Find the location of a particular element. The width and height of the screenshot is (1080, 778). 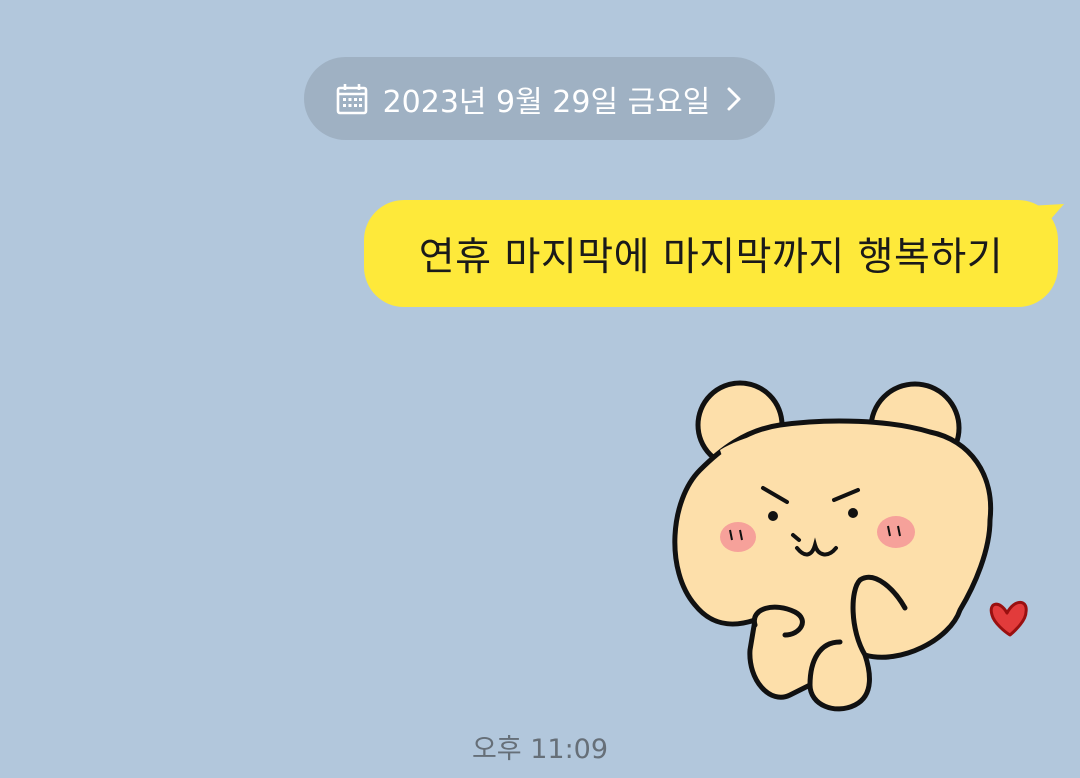

outgoing-message-bubble: 연휴 마지막에 마지막까지 행복하기 is located at coordinates (711, 253).